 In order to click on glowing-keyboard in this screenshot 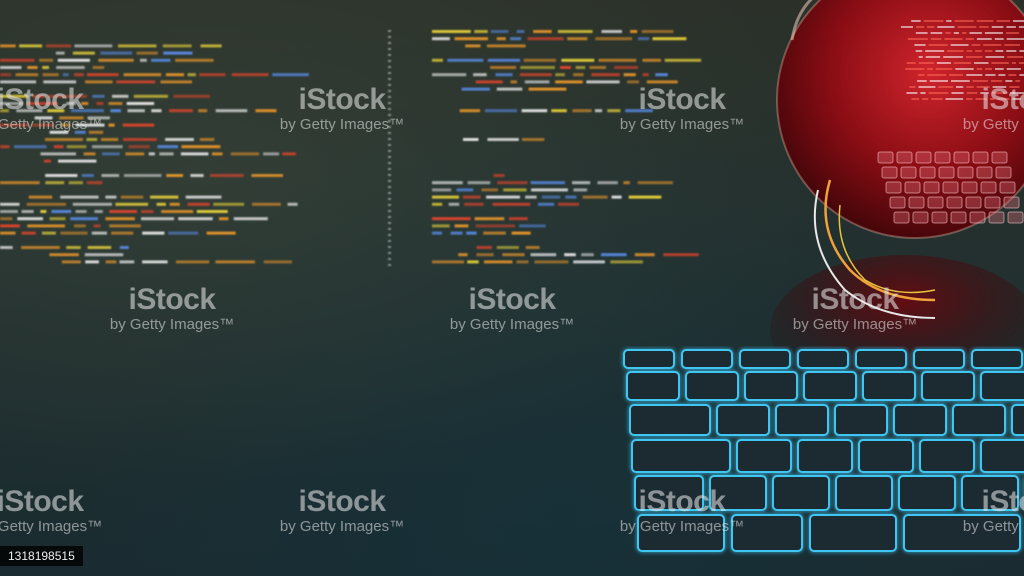, I will do `click(823, 450)`.